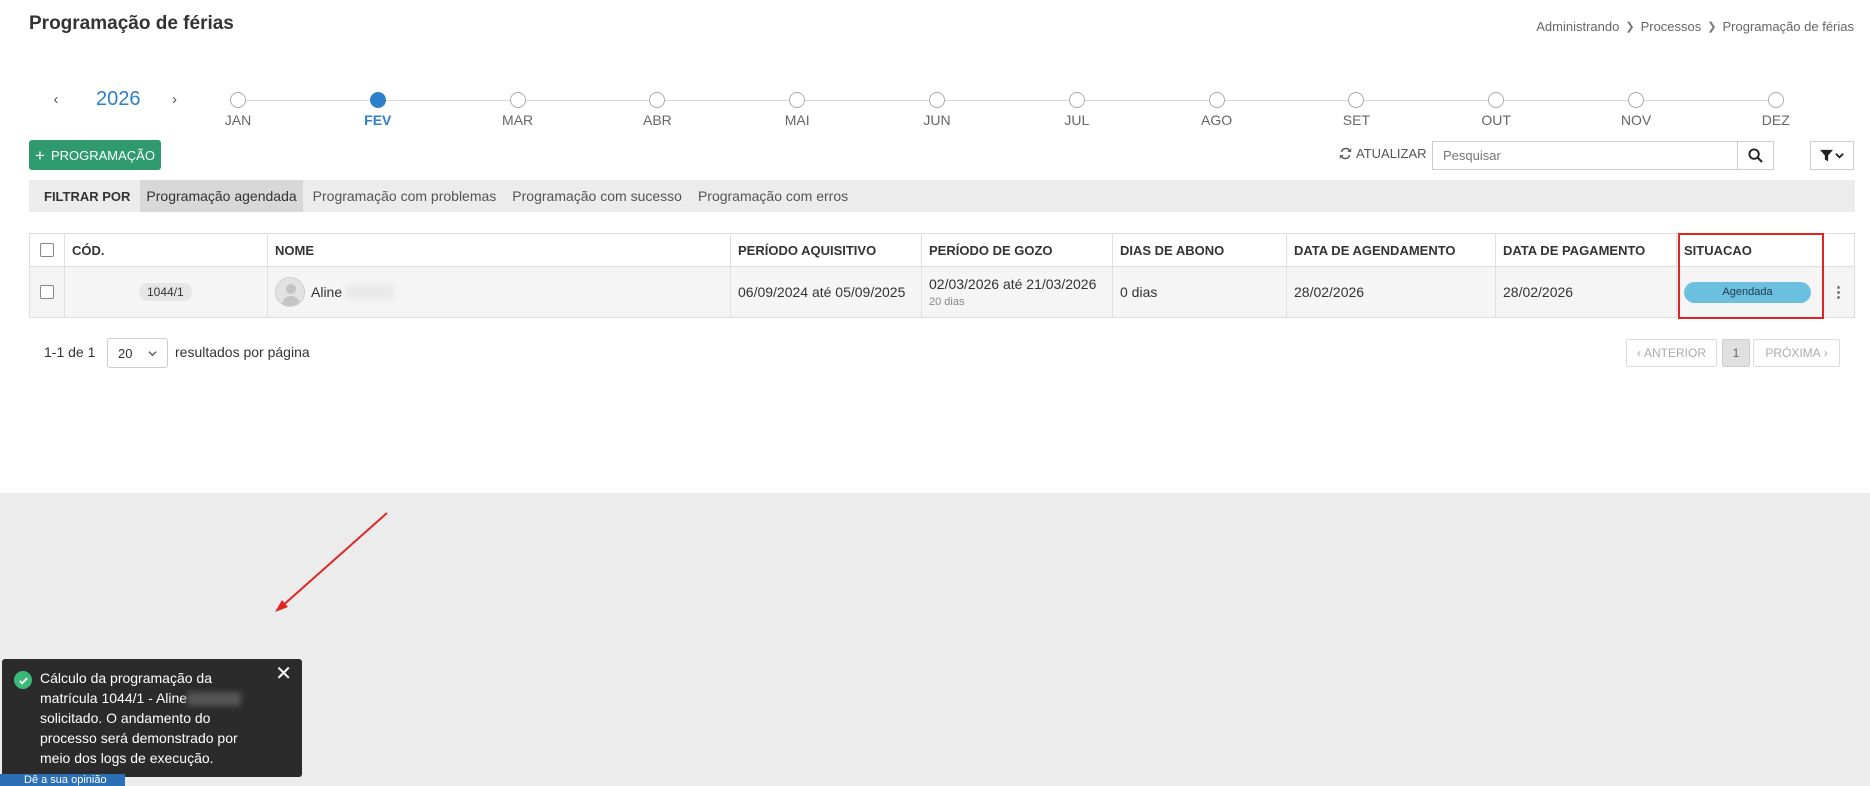 This screenshot has height=786, width=1870. Describe the element at coordinates (62, 780) in the screenshot. I see `feedback-button: Dê a sua opinião` at that location.